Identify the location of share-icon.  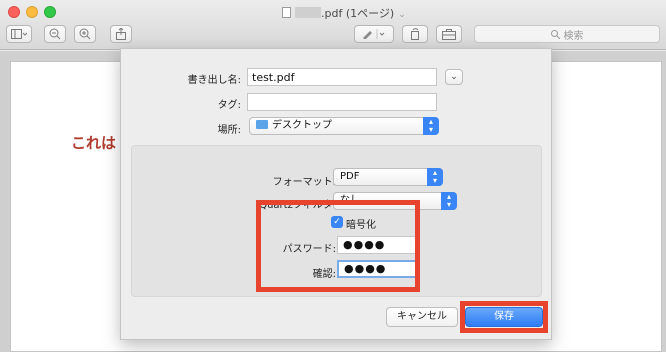
(121, 34).